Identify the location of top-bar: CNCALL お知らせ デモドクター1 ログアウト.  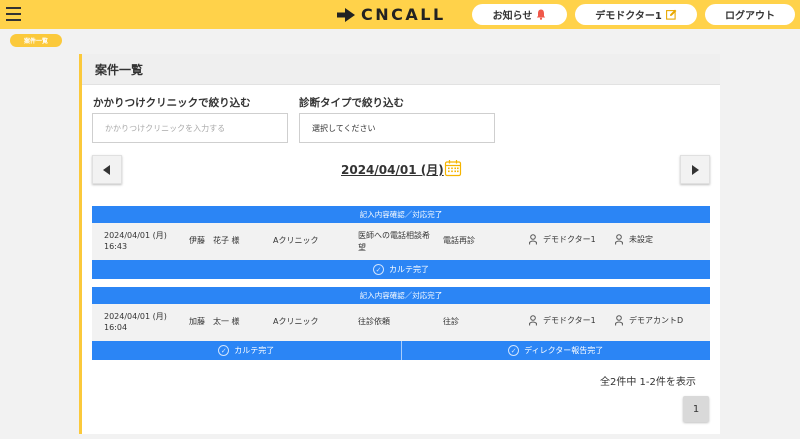
(400, 14).